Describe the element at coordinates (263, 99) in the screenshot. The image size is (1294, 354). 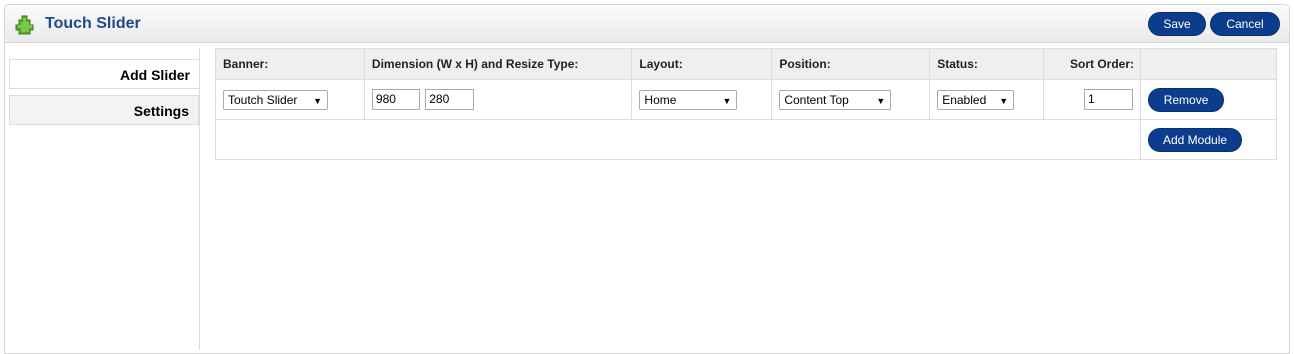
I see `banner-select-value: Toutch Slider` at that location.